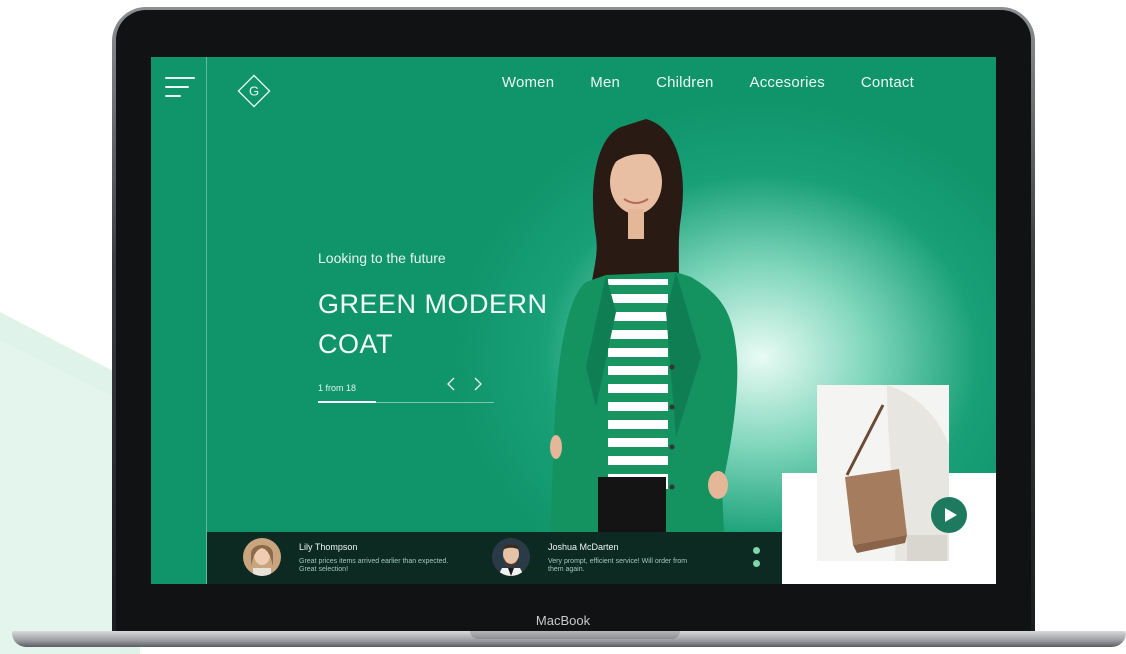 Image resolution: width=1126 pixels, height=654 pixels. What do you see at coordinates (180, 88) in the screenshot?
I see `hamburger-menu-icon` at bounding box center [180, 88].